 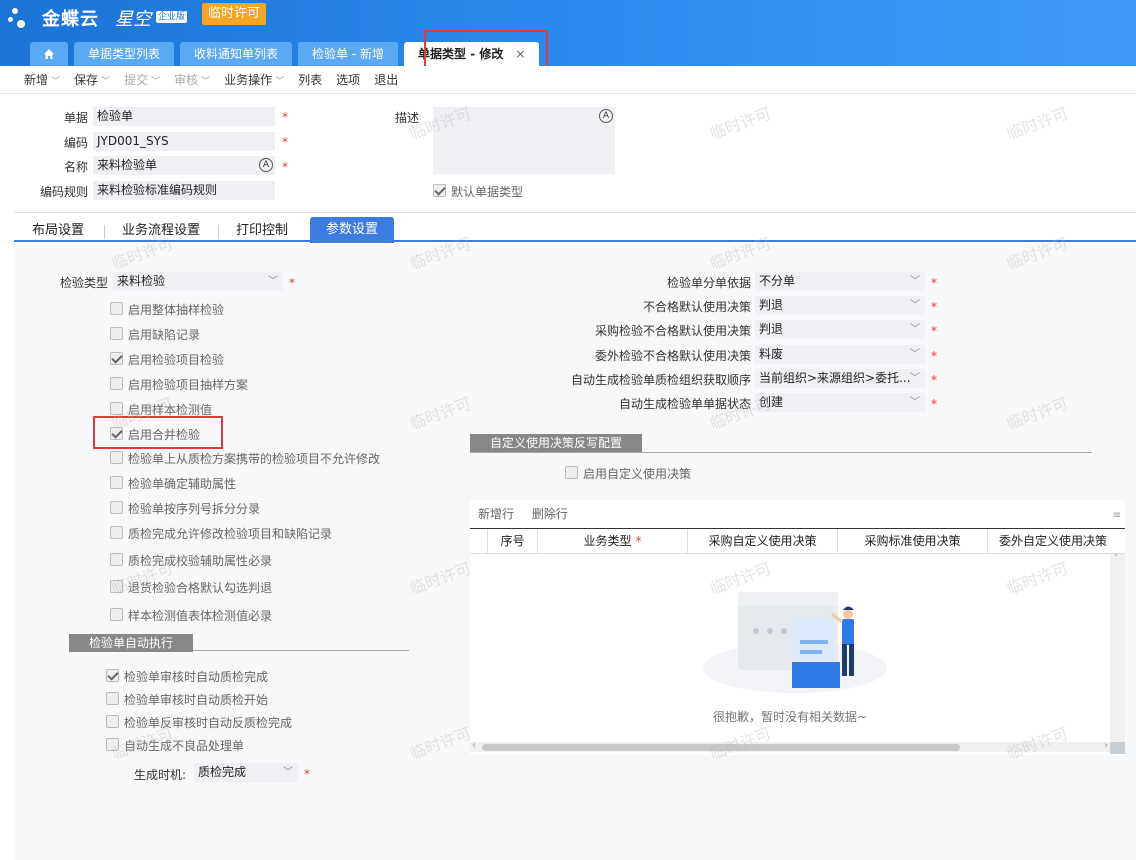 What do you see at coordinates (530, 513) in the screenshot?
I see `grid-toolbar: 新增行 删除行` at bounding box center [530, 513].